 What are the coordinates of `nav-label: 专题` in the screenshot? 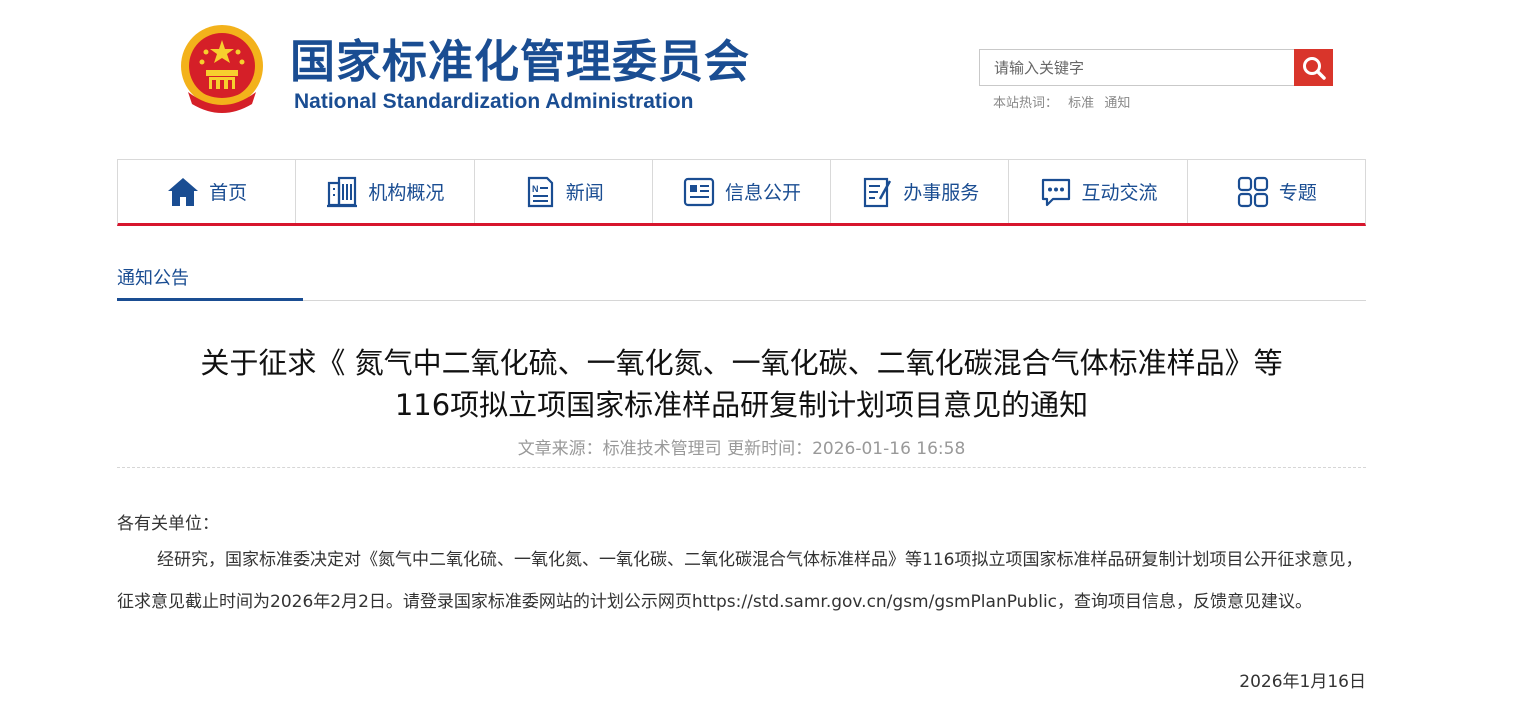 It's located at (1297, 193).